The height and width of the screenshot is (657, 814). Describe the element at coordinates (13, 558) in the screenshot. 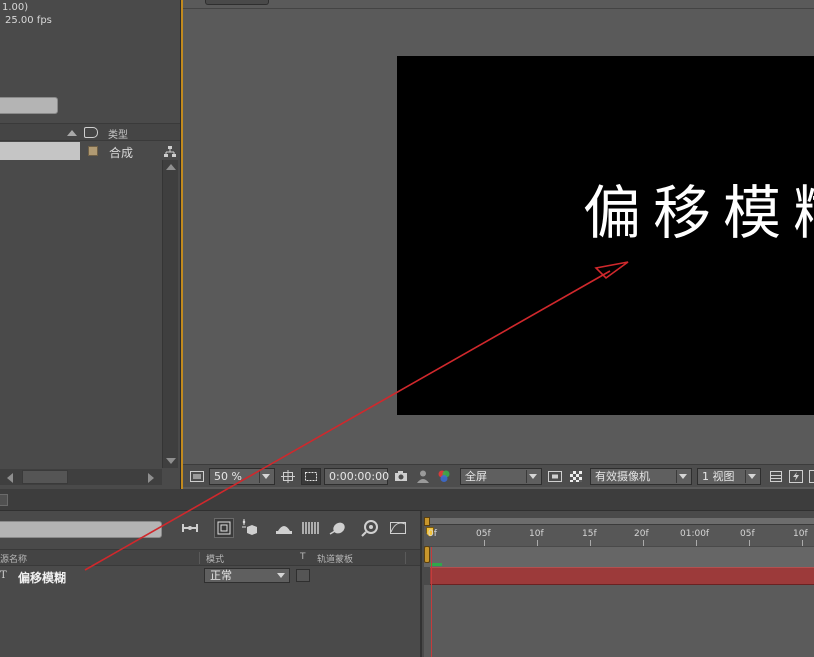

I see `column-source-name: 源名称` at that location.